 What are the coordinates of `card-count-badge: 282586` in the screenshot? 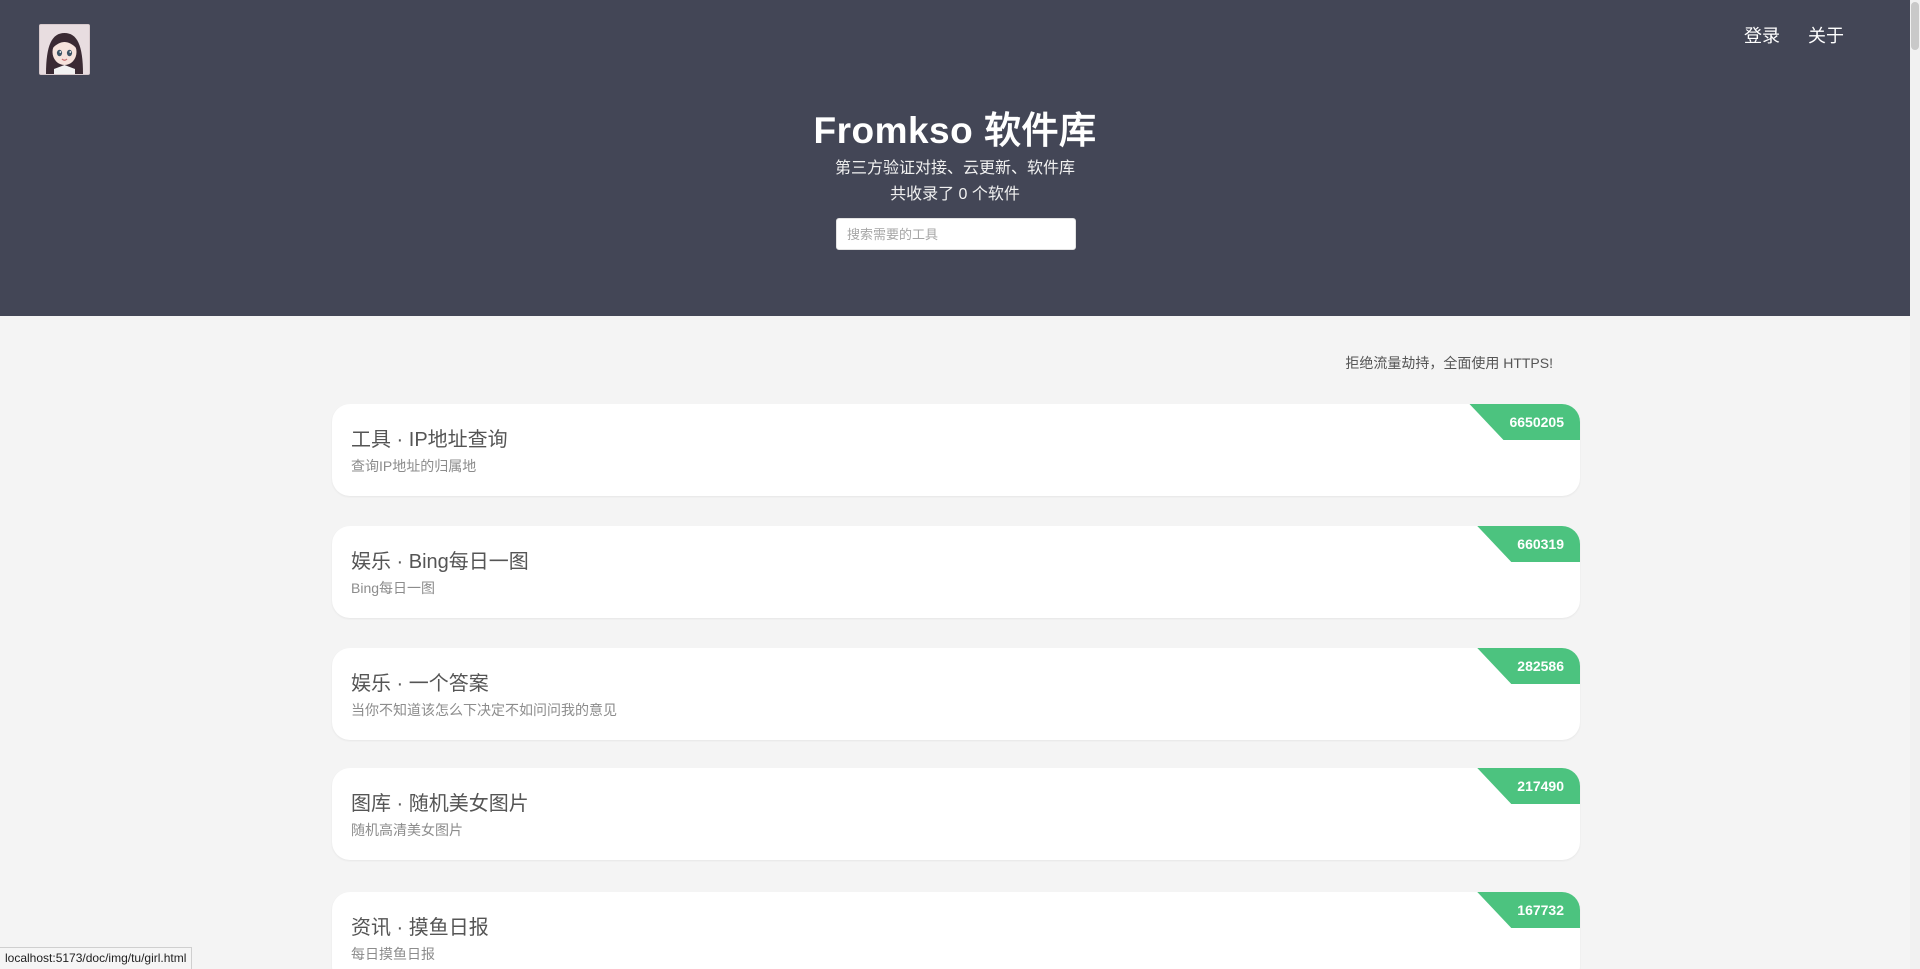 It's located at (1528, 666).